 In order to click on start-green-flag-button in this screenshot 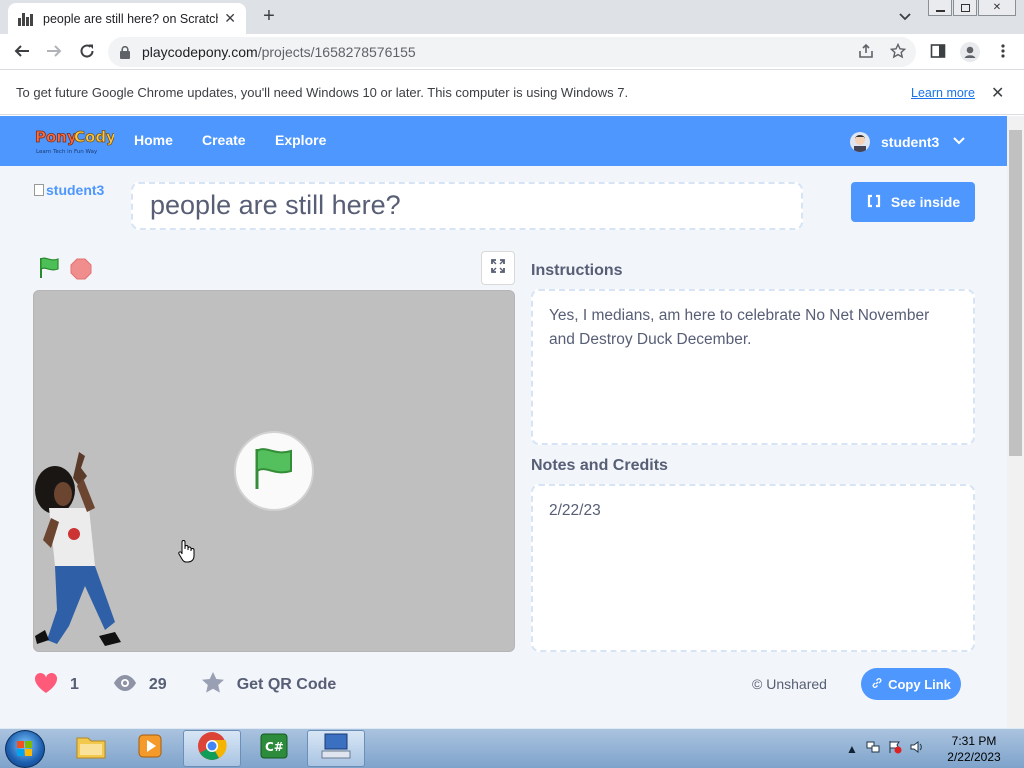, I will do `click(274, 471)`.